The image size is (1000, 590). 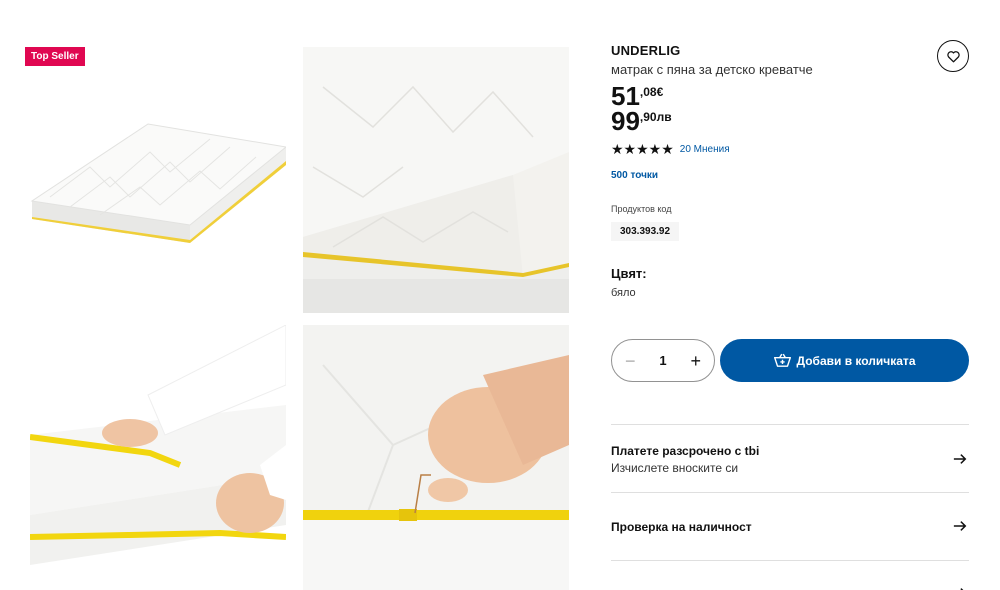 What do you see at coordinates (695, 361) in the screenshot?
I see `increase-quantity-button: +` at bounding box center [695, 361].